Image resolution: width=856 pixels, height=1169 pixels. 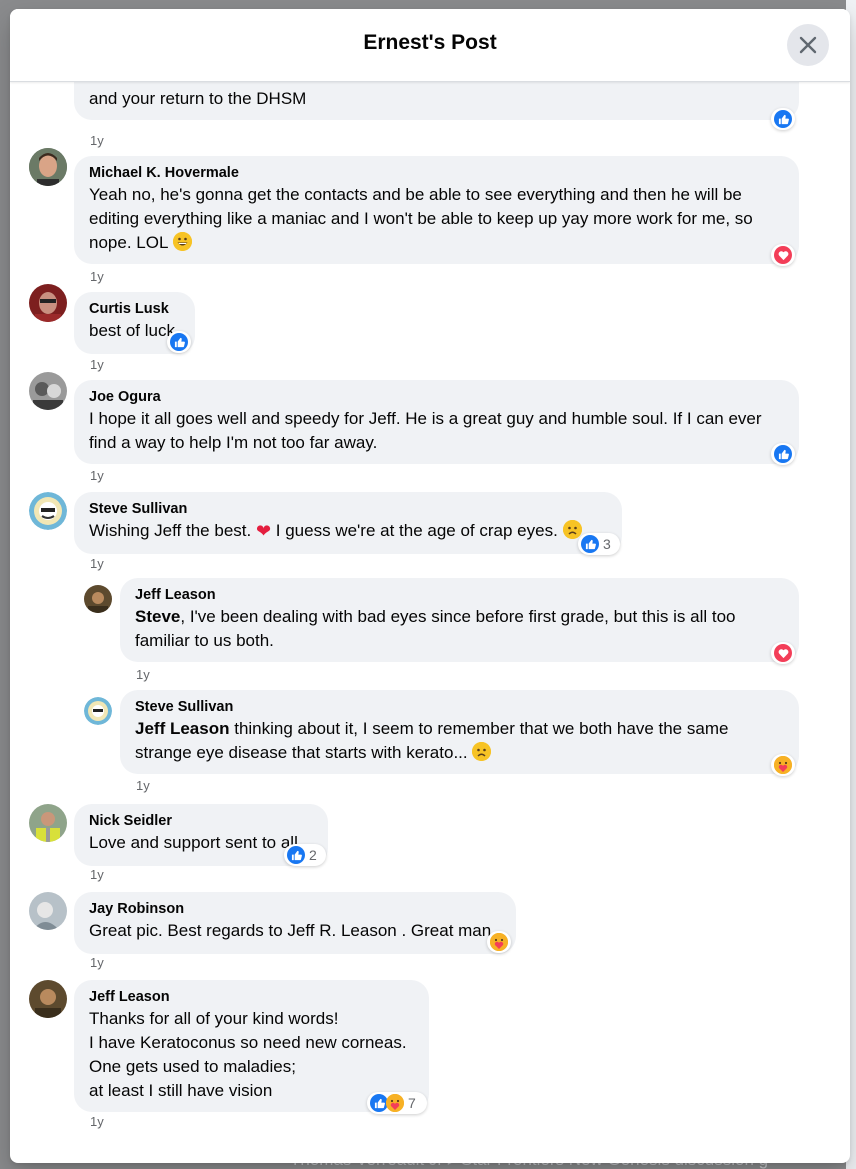 I want to click on close-button, so click(x=808, y=45).